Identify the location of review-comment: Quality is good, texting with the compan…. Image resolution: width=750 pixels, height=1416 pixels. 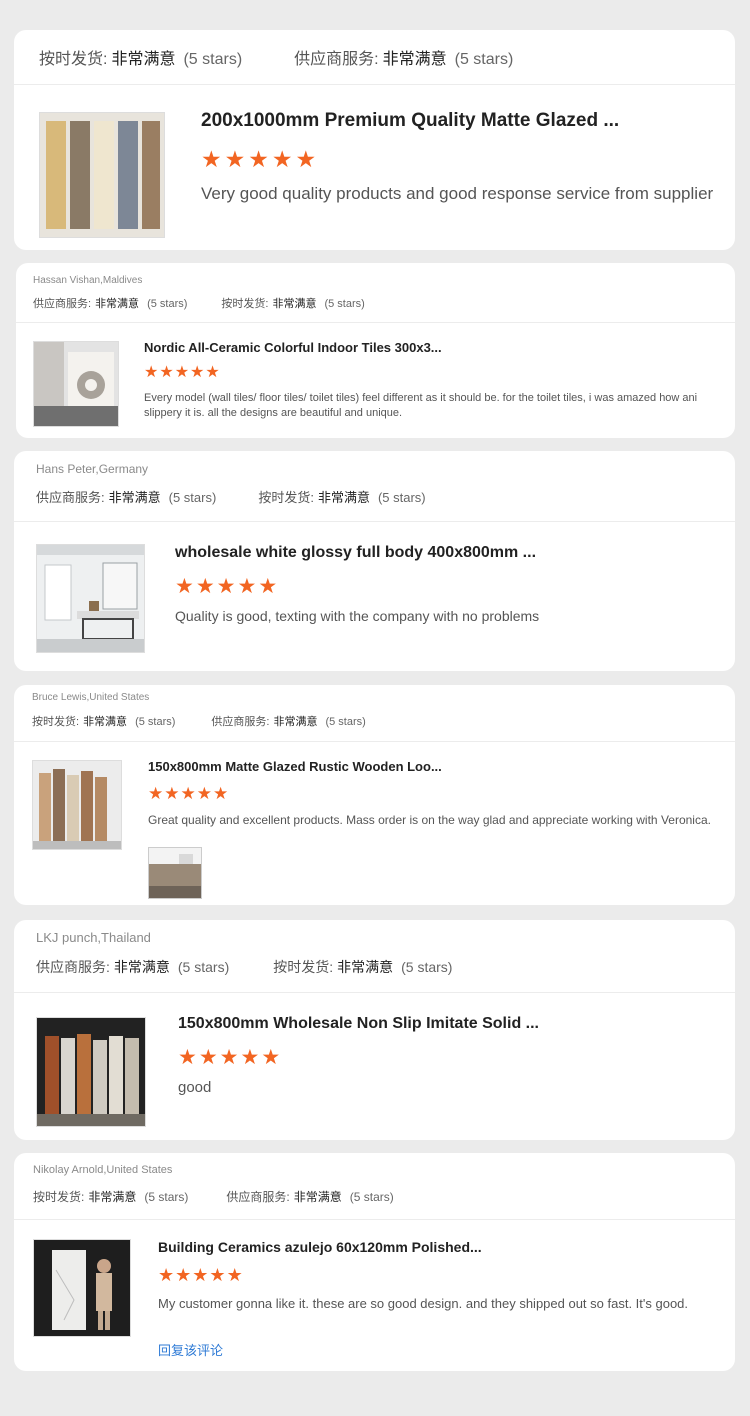
(357, 616).